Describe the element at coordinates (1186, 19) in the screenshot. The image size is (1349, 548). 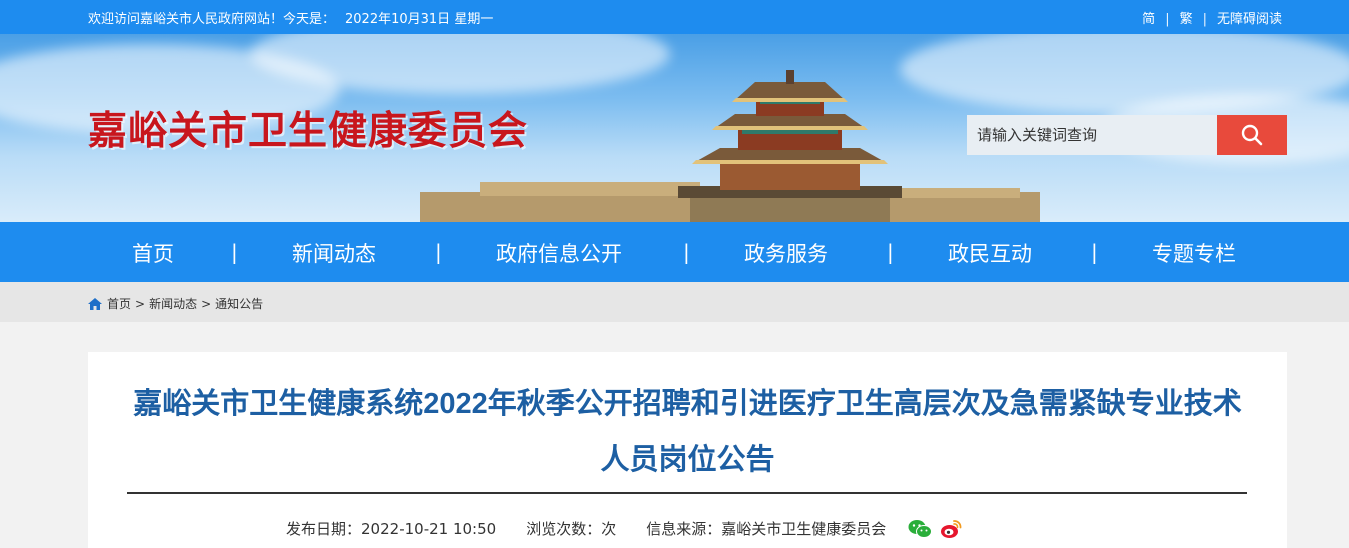
I see `traditional-chinese-link: 繁` at that location.